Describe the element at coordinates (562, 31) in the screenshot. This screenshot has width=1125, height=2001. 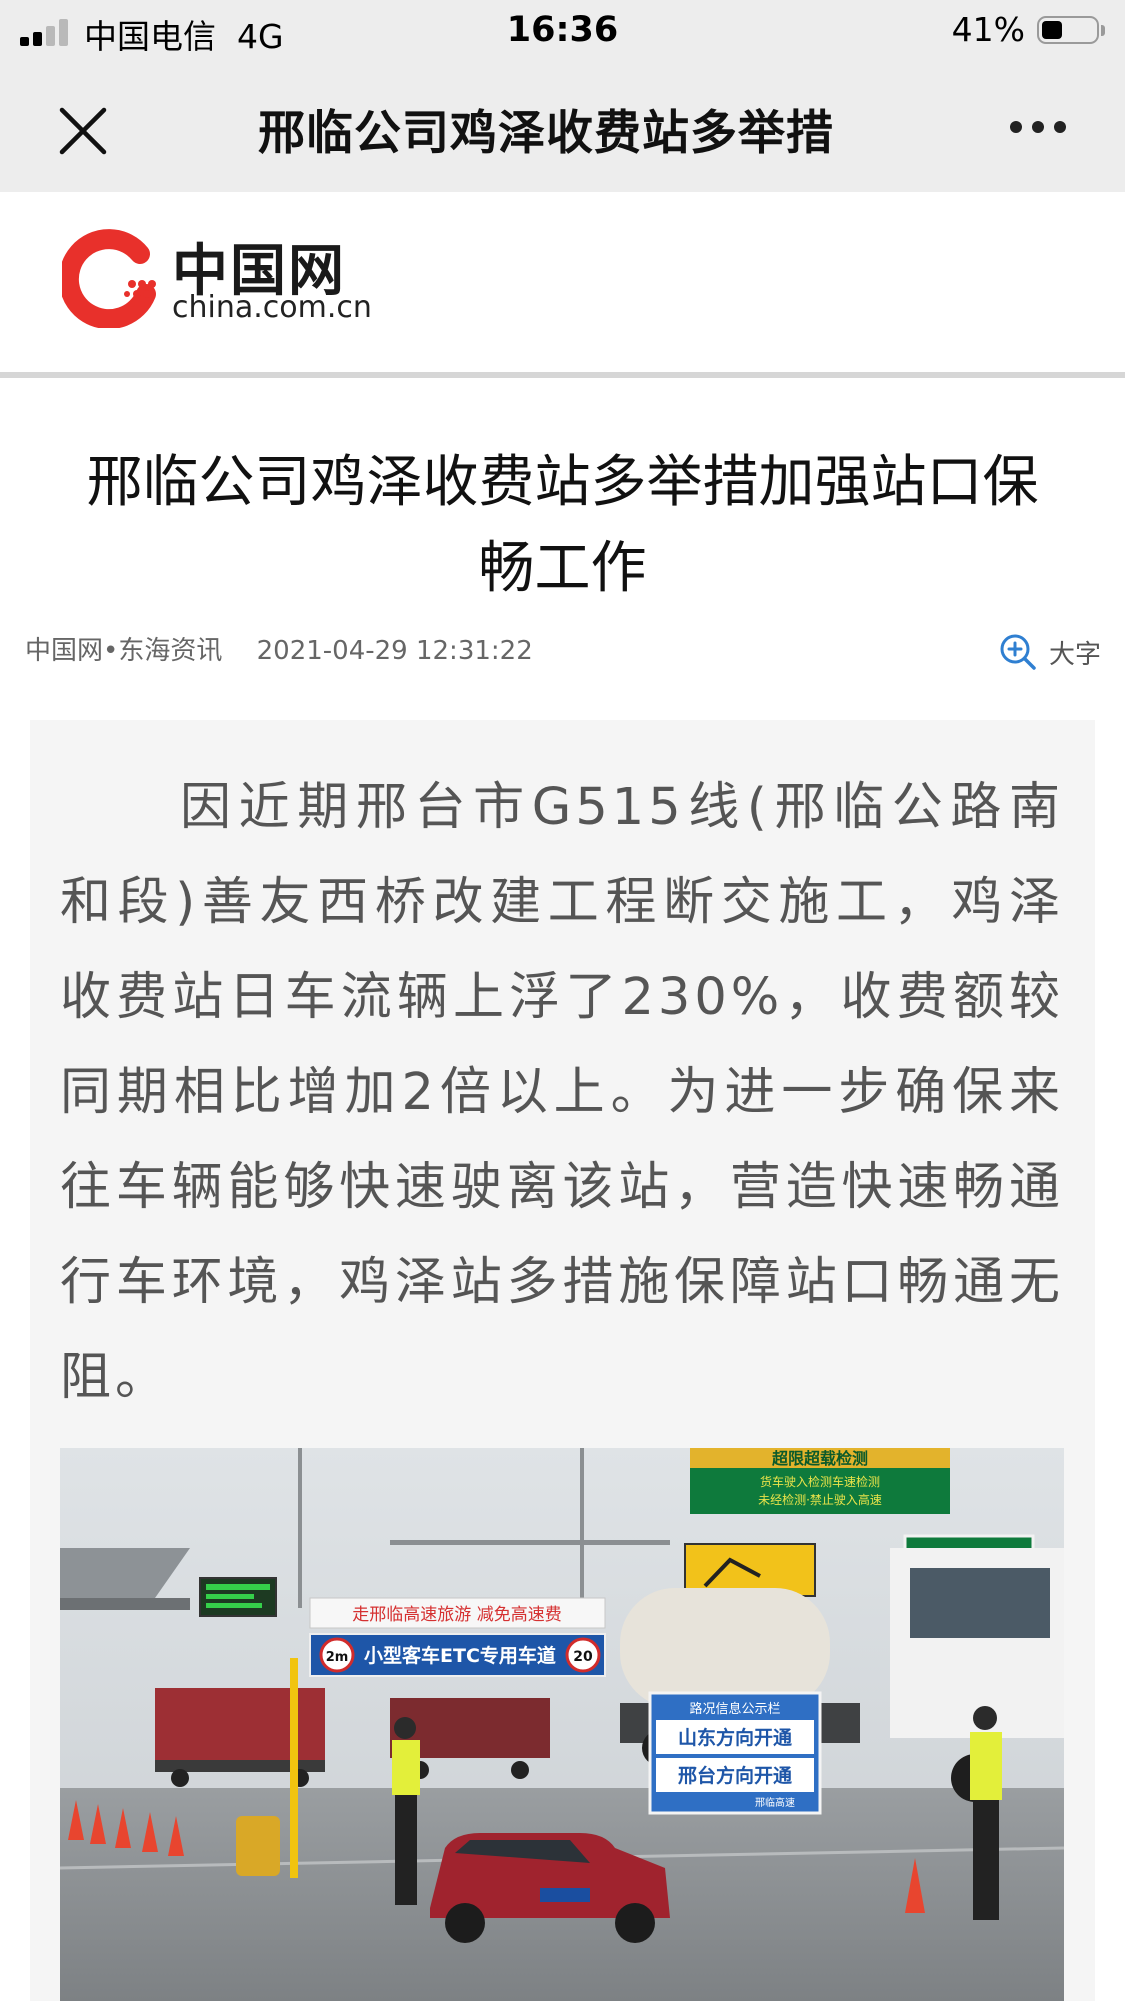
I see `status-bar: 中国电信 4G 16:36 41%` at that location.